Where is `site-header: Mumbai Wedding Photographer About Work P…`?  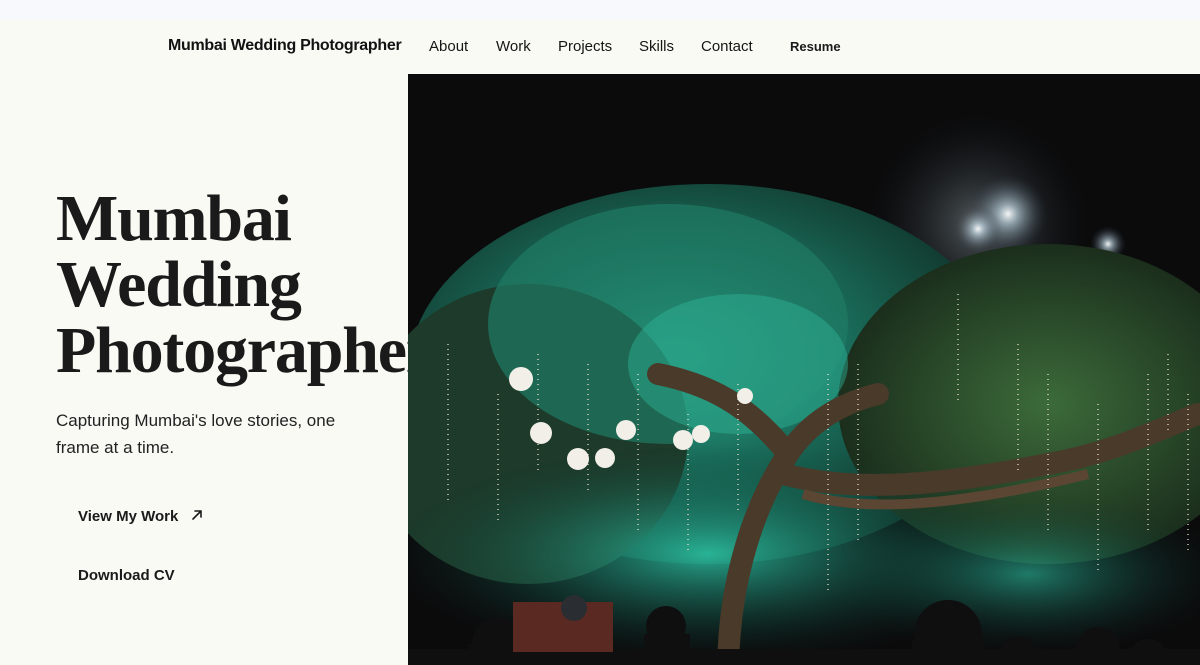
site-header: Mumbai Wedding Photographer About Work P… is located at coordinates (600, 47).